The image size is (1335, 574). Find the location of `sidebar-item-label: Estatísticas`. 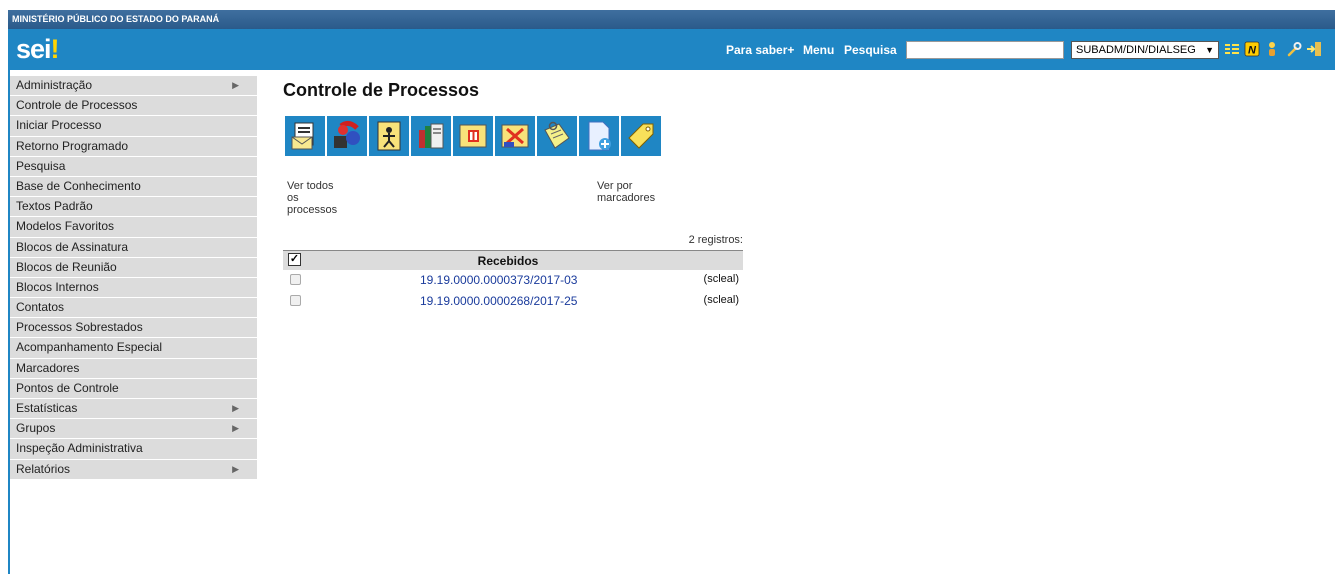

sidebar-item-label: Estatísticas is located at coordinates (47, 408).